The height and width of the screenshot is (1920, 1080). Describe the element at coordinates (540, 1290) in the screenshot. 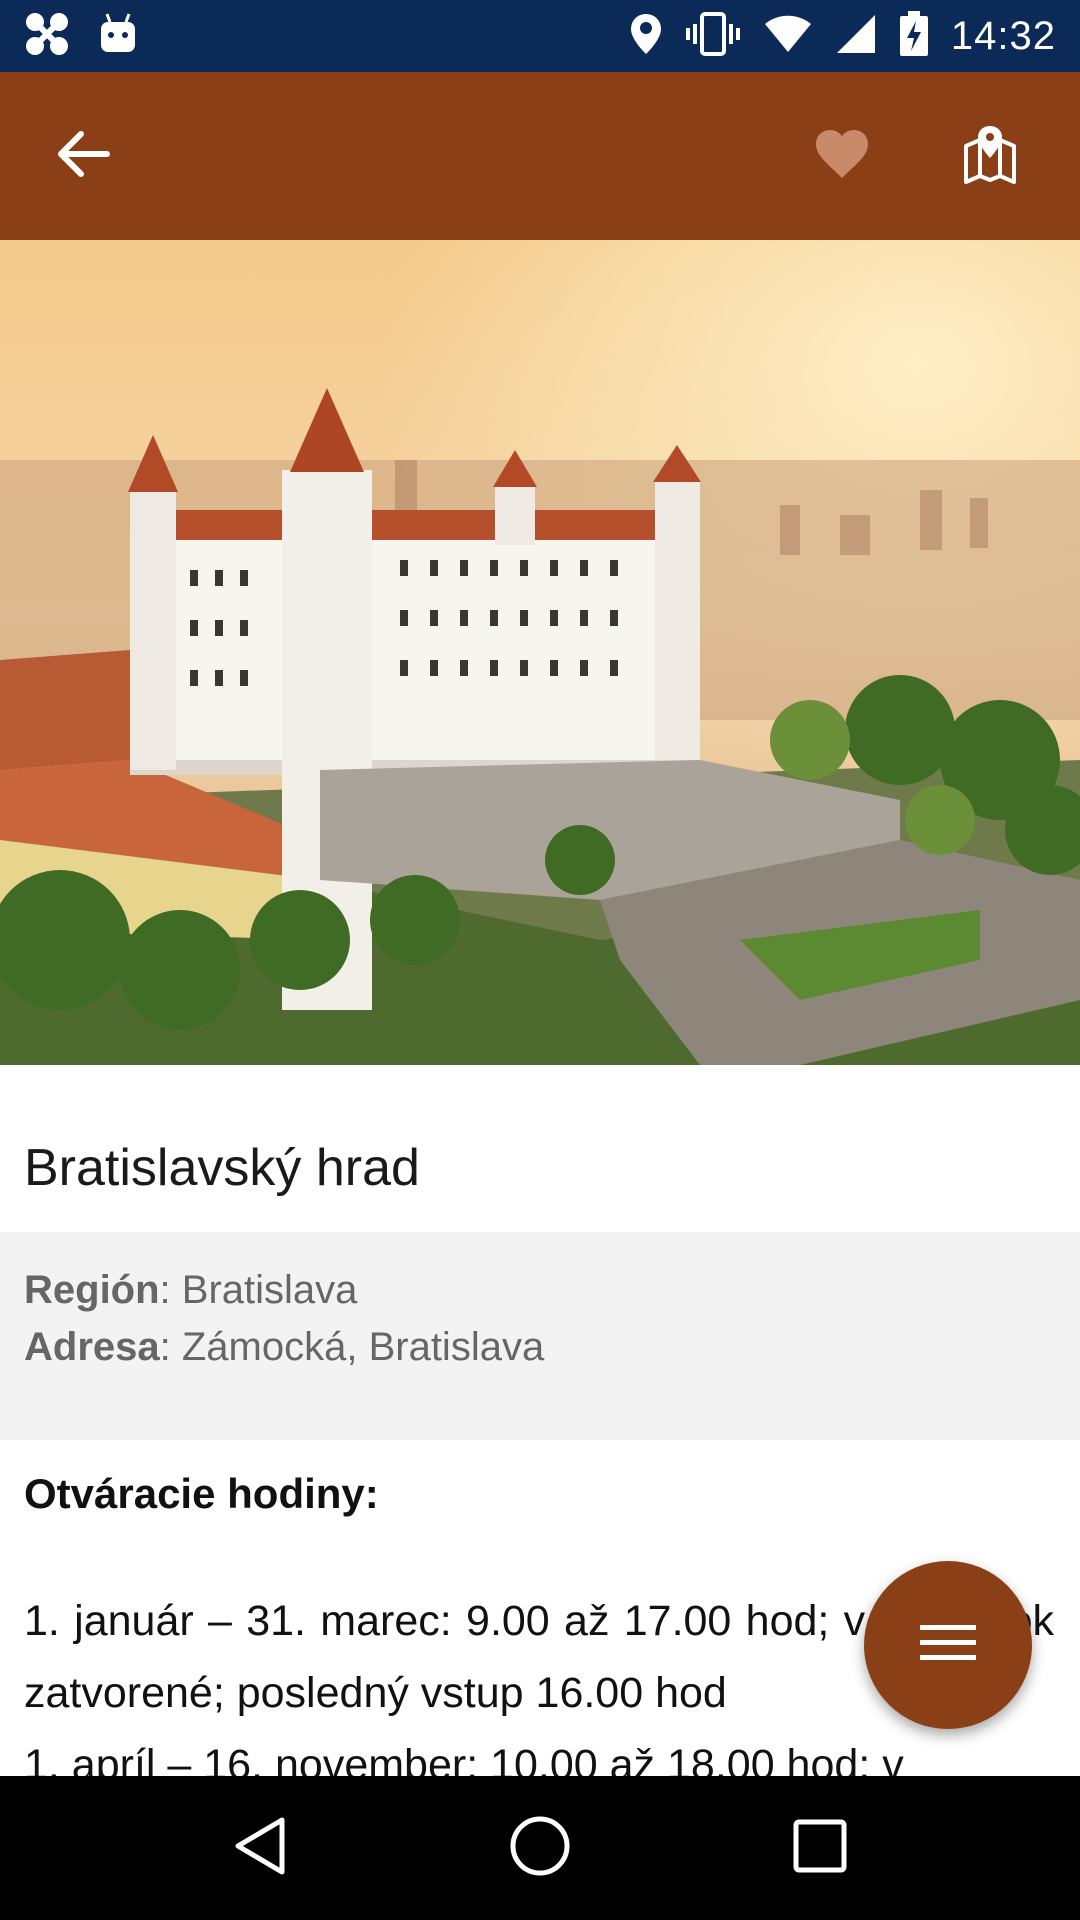

I see `region-row: Región: Bratislava` at that location.